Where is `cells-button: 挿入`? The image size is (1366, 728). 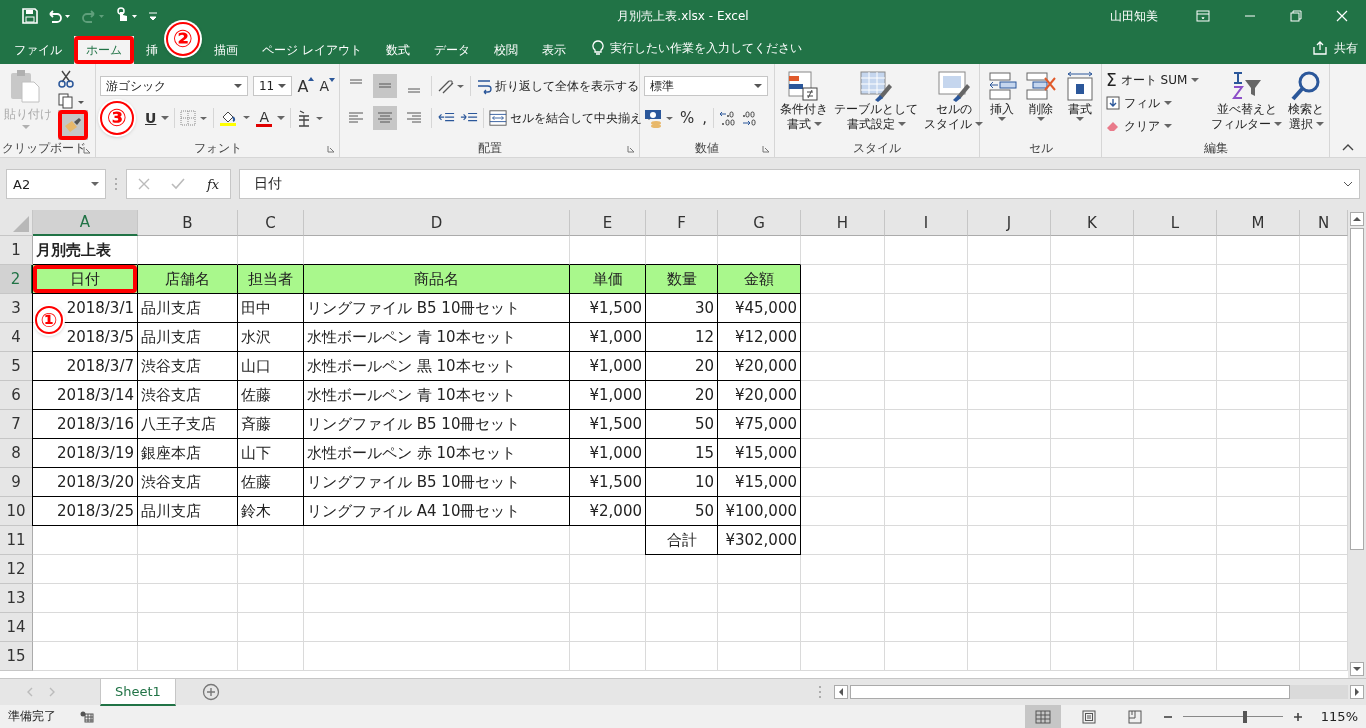 cells-button: 挿入 is located at coordinates (1001, 96).